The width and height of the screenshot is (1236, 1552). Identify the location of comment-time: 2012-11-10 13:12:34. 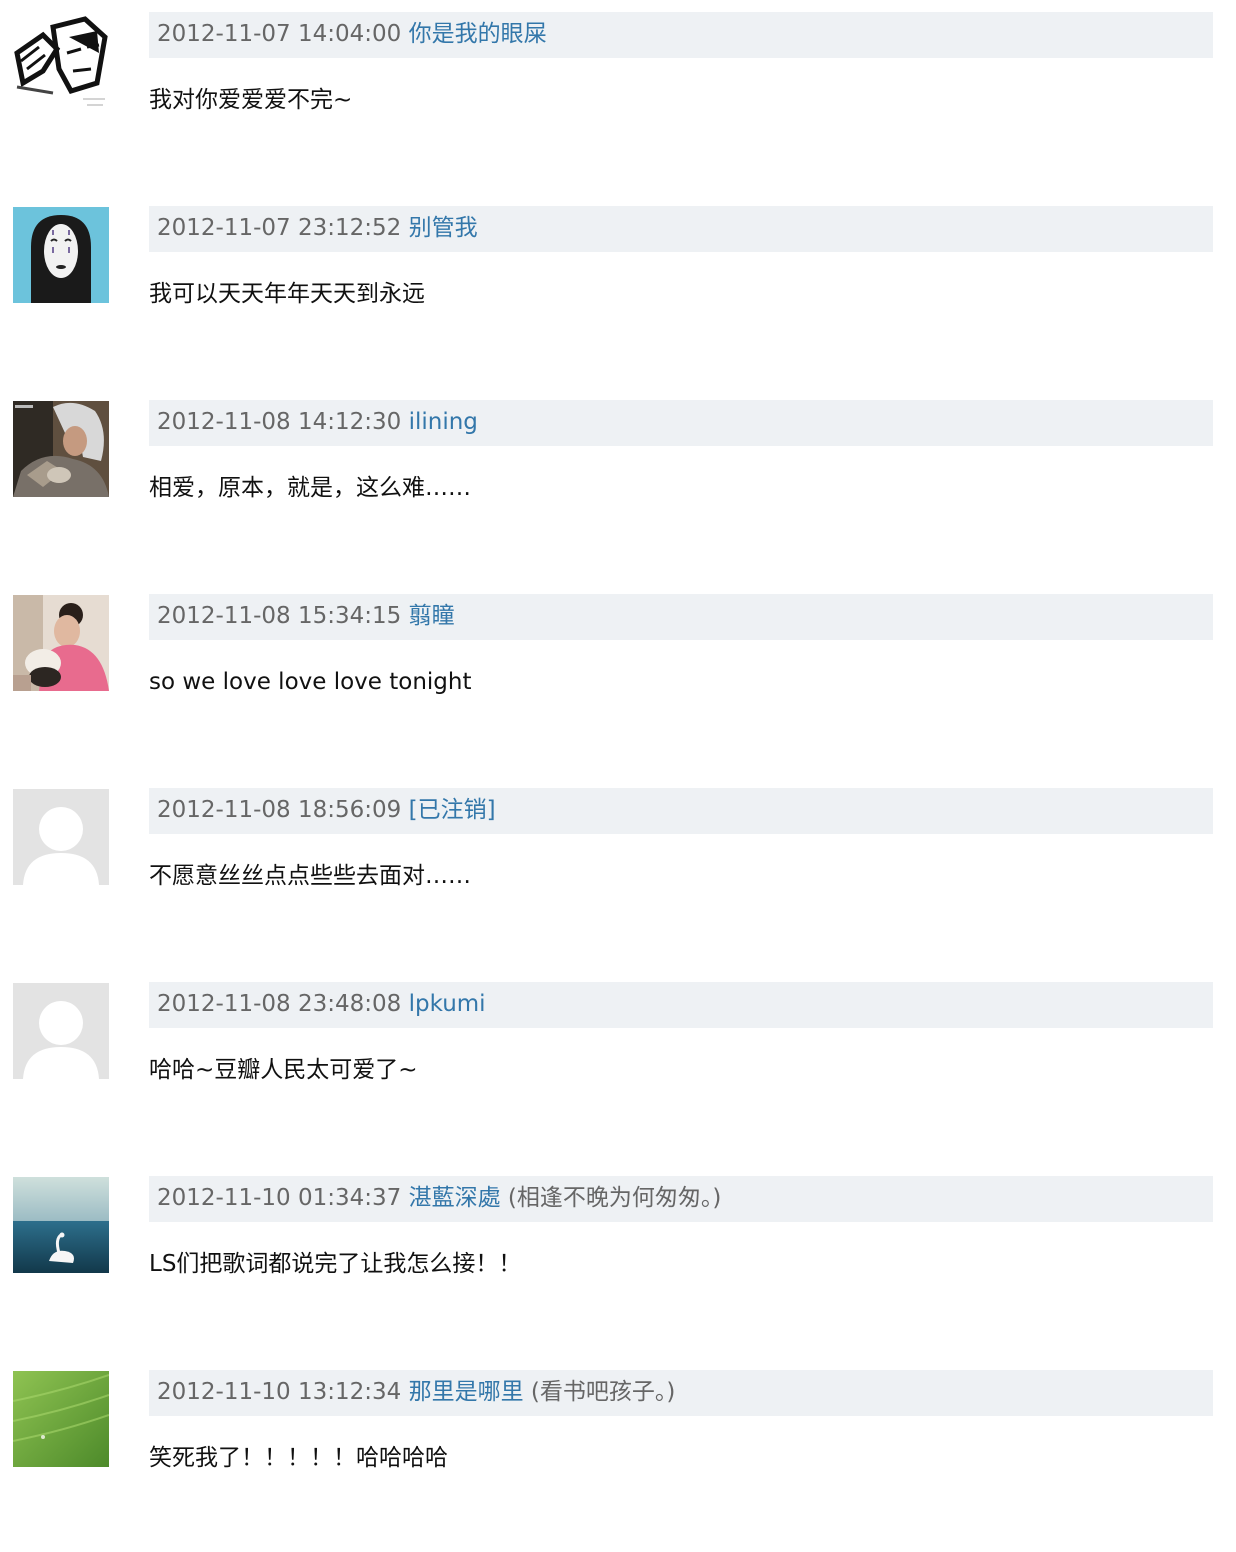
(279, 1392).